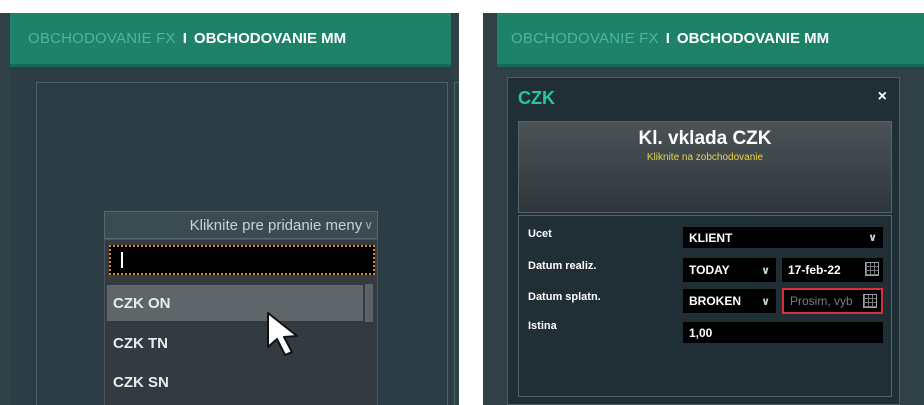  What do you see at coordinates (235, 303) in the screenshot?
I see `list-item: CZK ON` at bounding box center [235, 303].